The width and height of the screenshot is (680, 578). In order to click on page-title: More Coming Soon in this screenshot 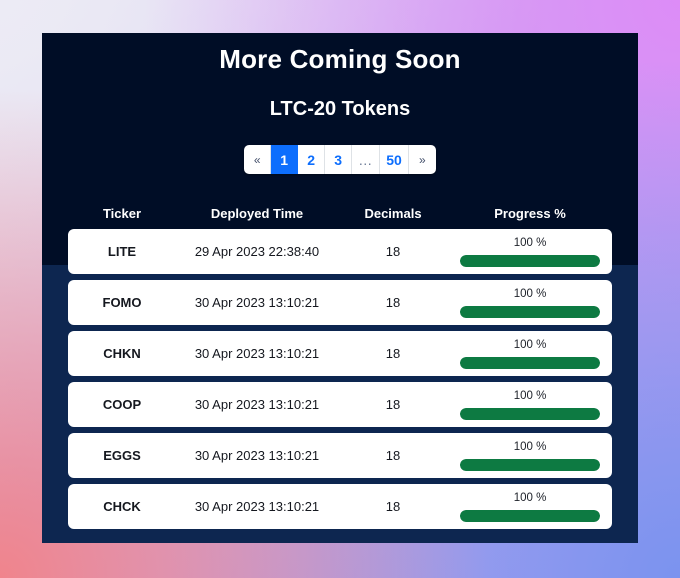, I will do `click(340, 59)`.